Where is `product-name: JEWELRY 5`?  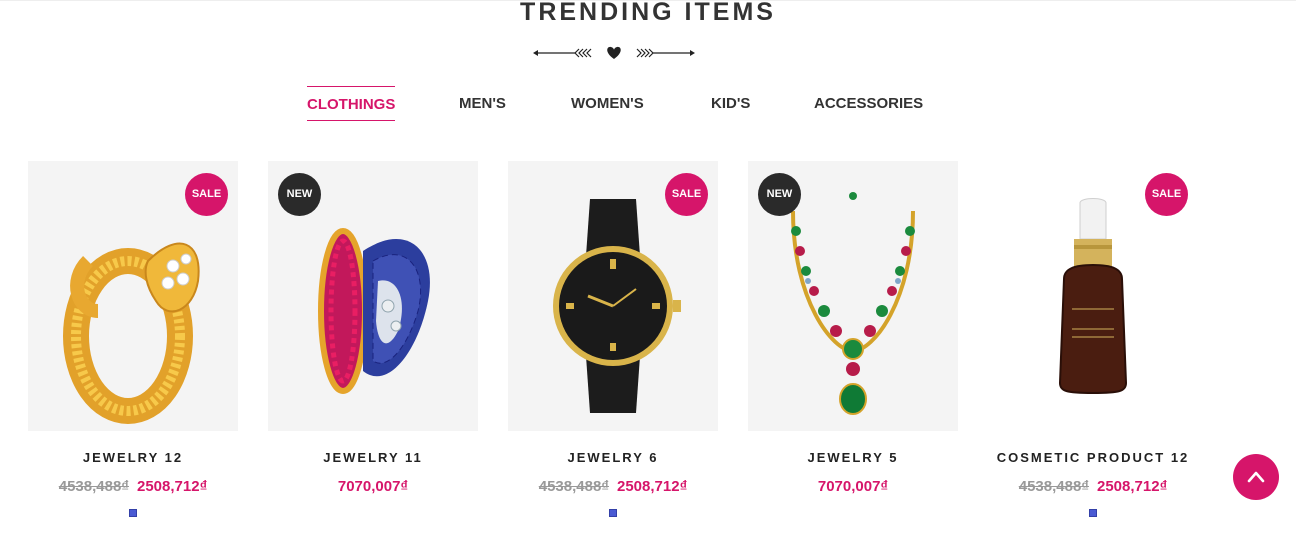
product-name: JEWELRY 5 is located at coordinates (853, 457).